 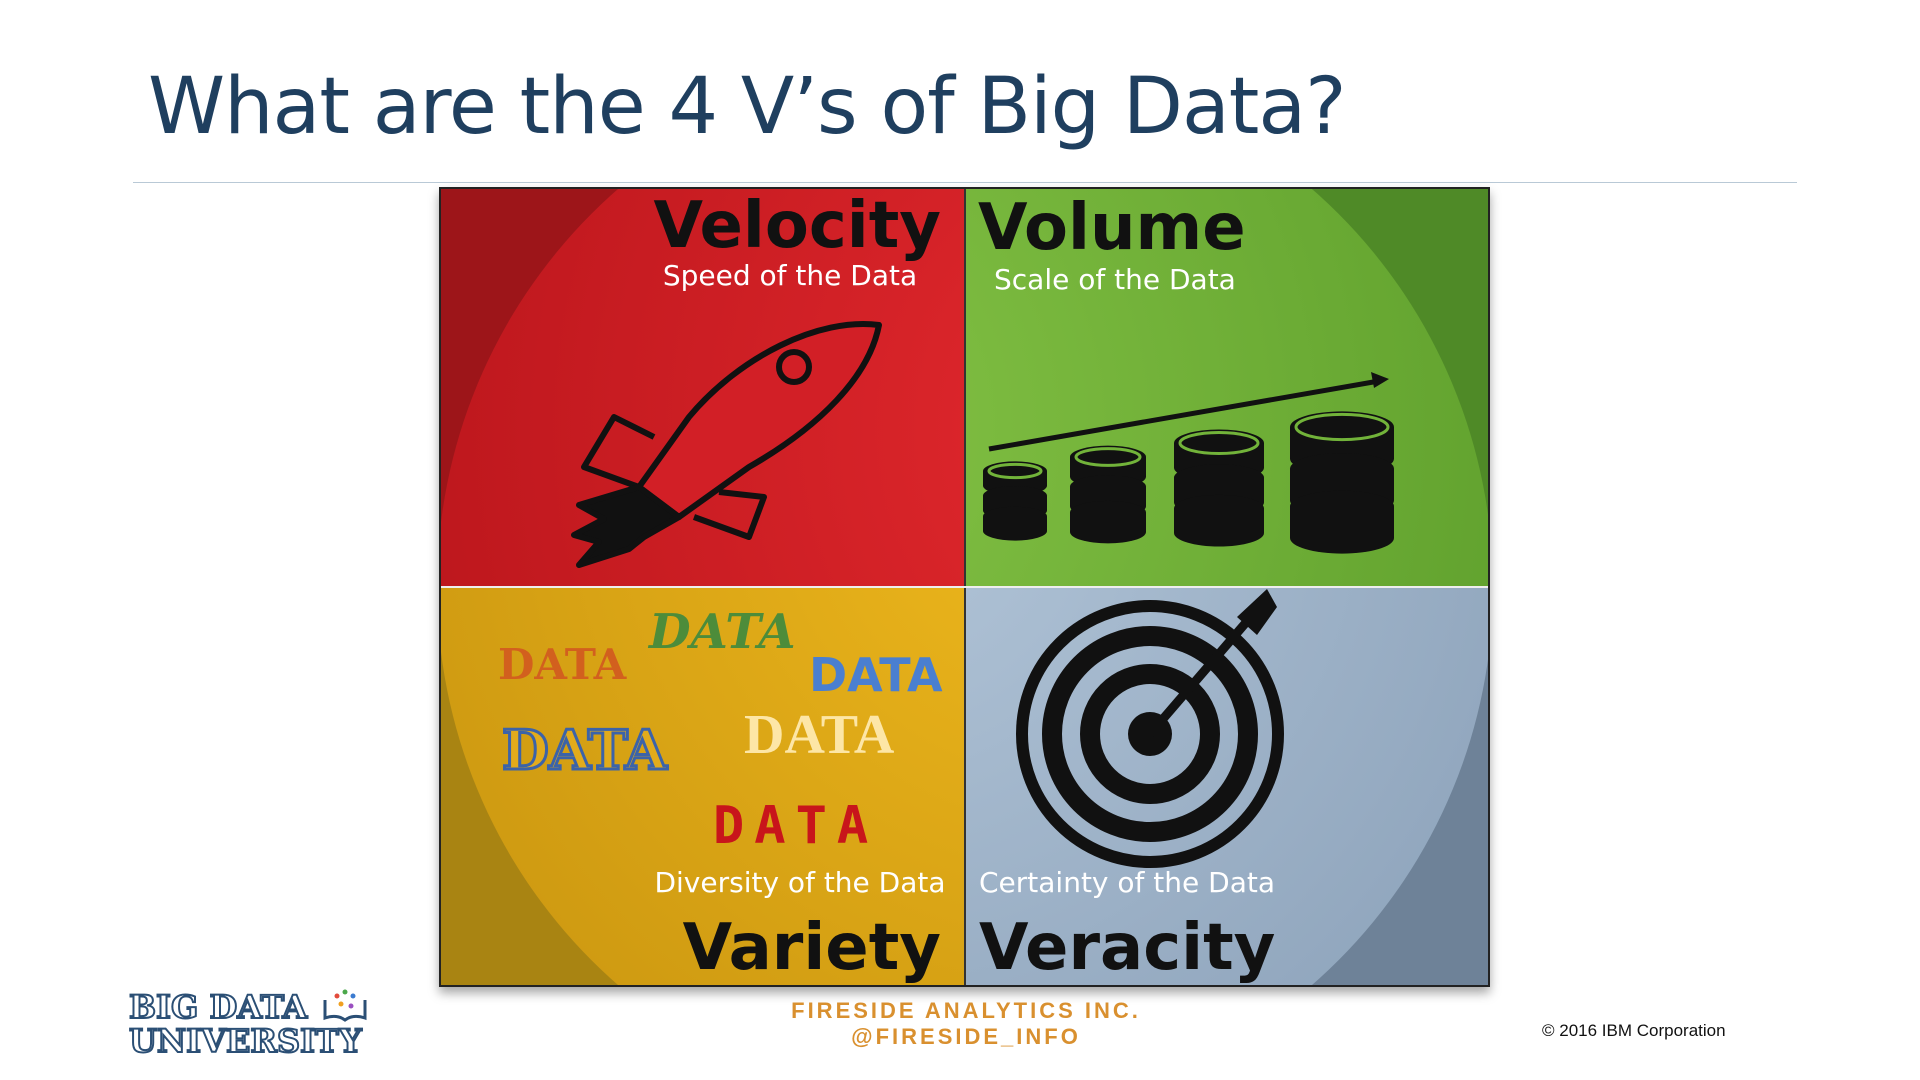 I want to click on velocity-title: Velocity, so click(x=797, y=226).